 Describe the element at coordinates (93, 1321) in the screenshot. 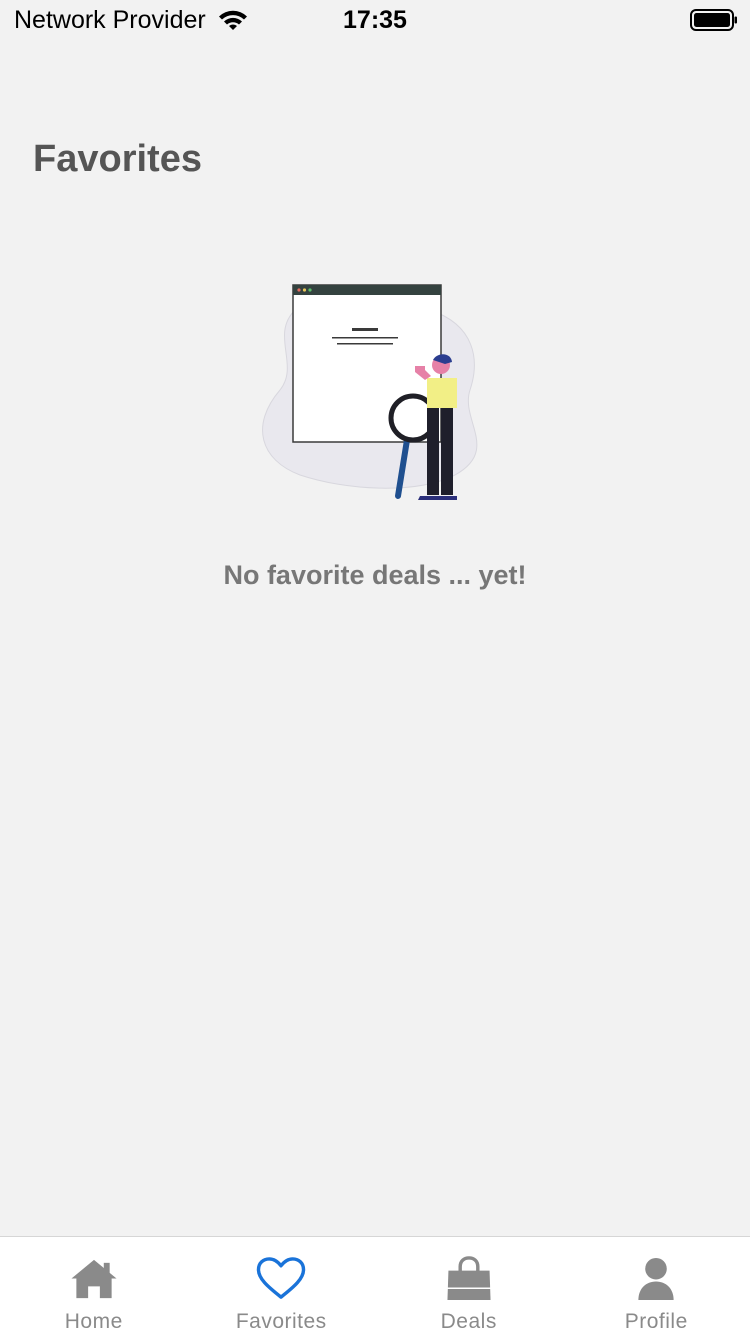

I see `tab-home-label: Home` at that location.